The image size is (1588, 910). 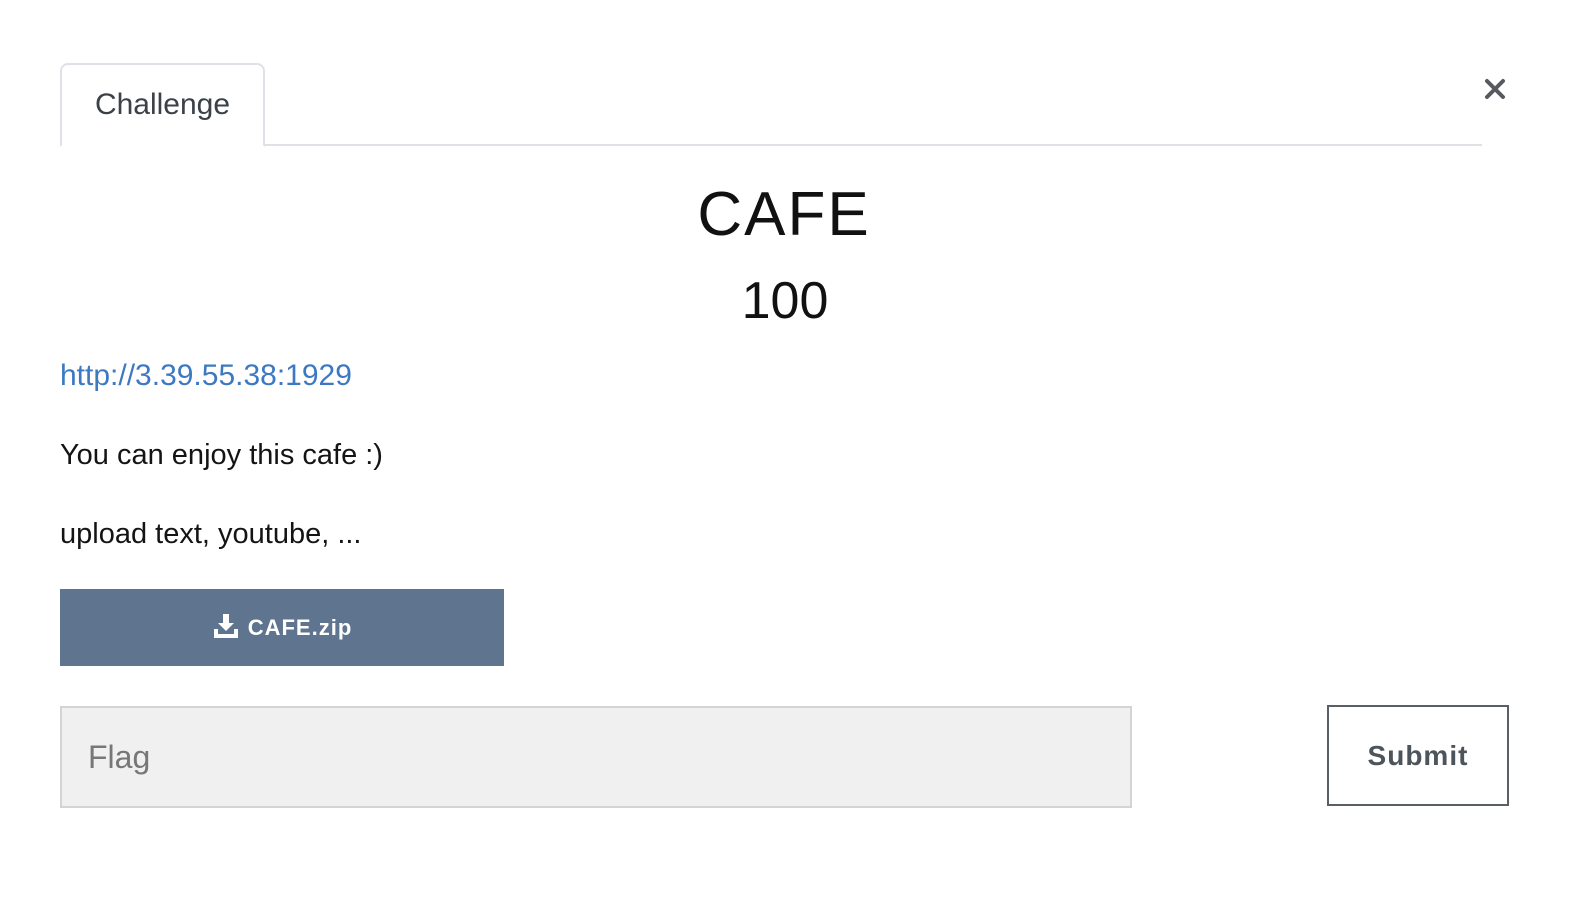 I want to click on challenge-value: 100, so click(x=785, y=301).